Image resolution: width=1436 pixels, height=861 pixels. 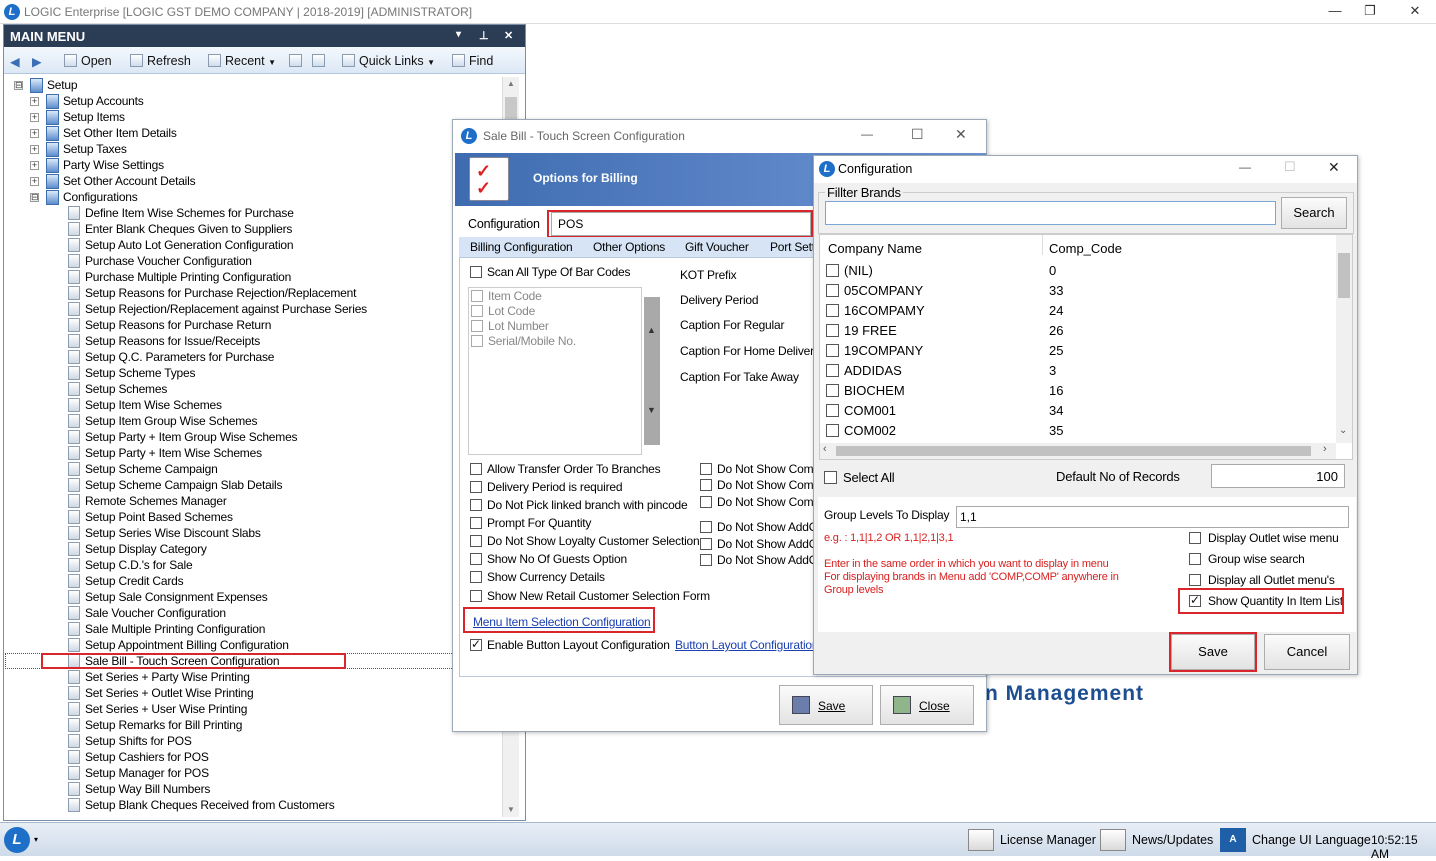 What do you see at coordinates (476, 272) in the screenshot?
I see `scan-barcodes-checkbox` at bounding box center [476, 272].